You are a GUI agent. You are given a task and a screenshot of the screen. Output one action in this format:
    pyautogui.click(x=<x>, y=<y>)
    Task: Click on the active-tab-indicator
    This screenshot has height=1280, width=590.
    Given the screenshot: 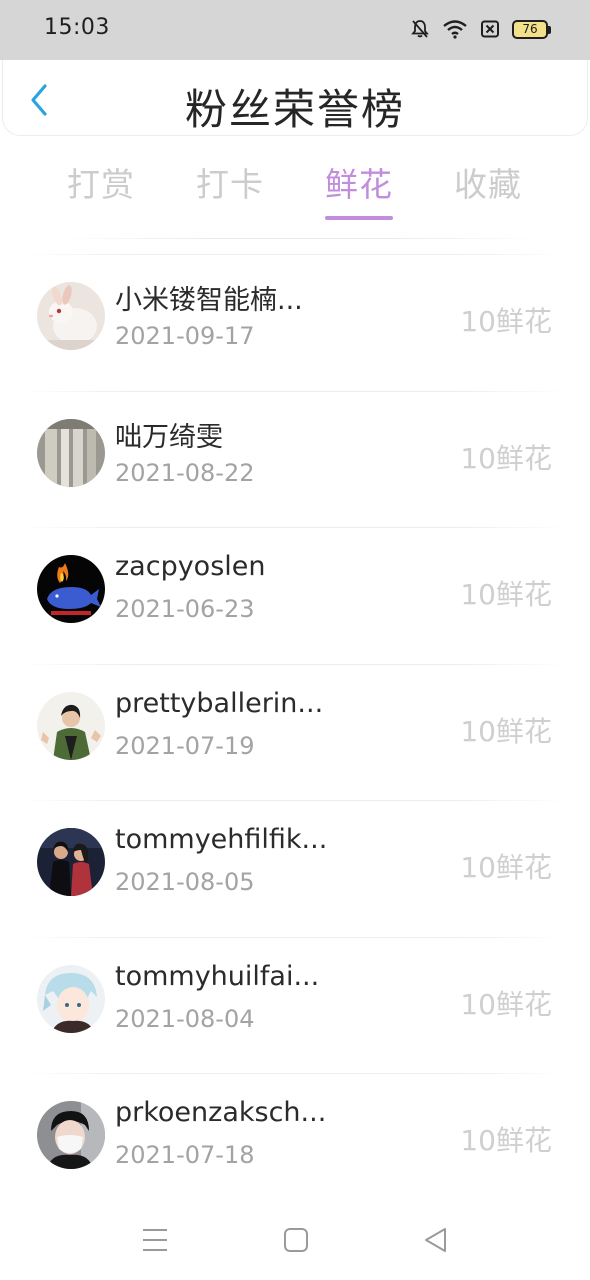 What is the action you would take?
    pyautogui.click(x=359, y=218)
    